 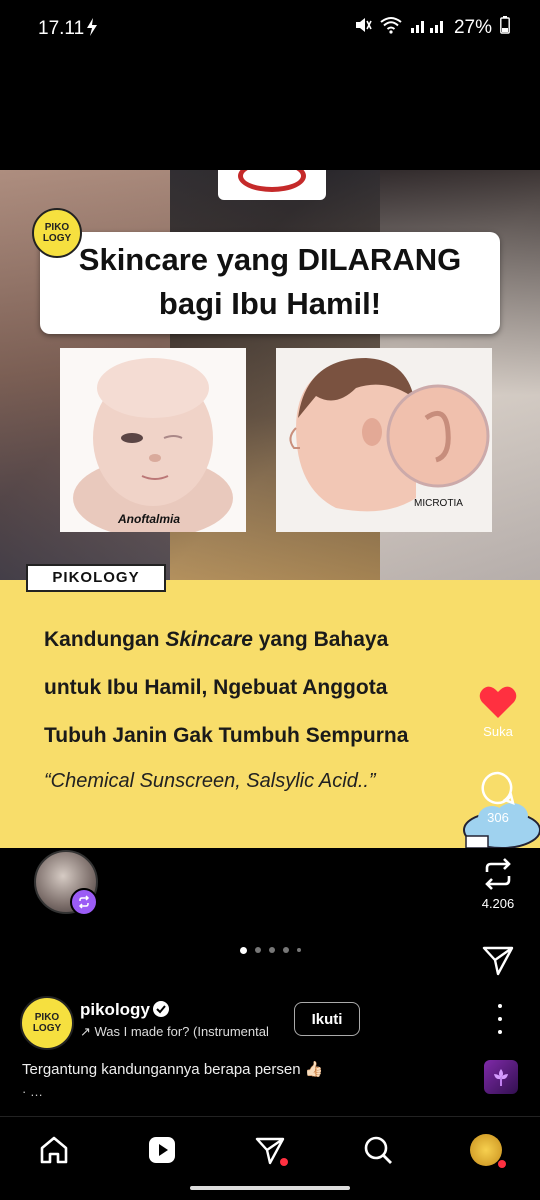 I want to click on profile-avatar, so click(x=486, y=1150).